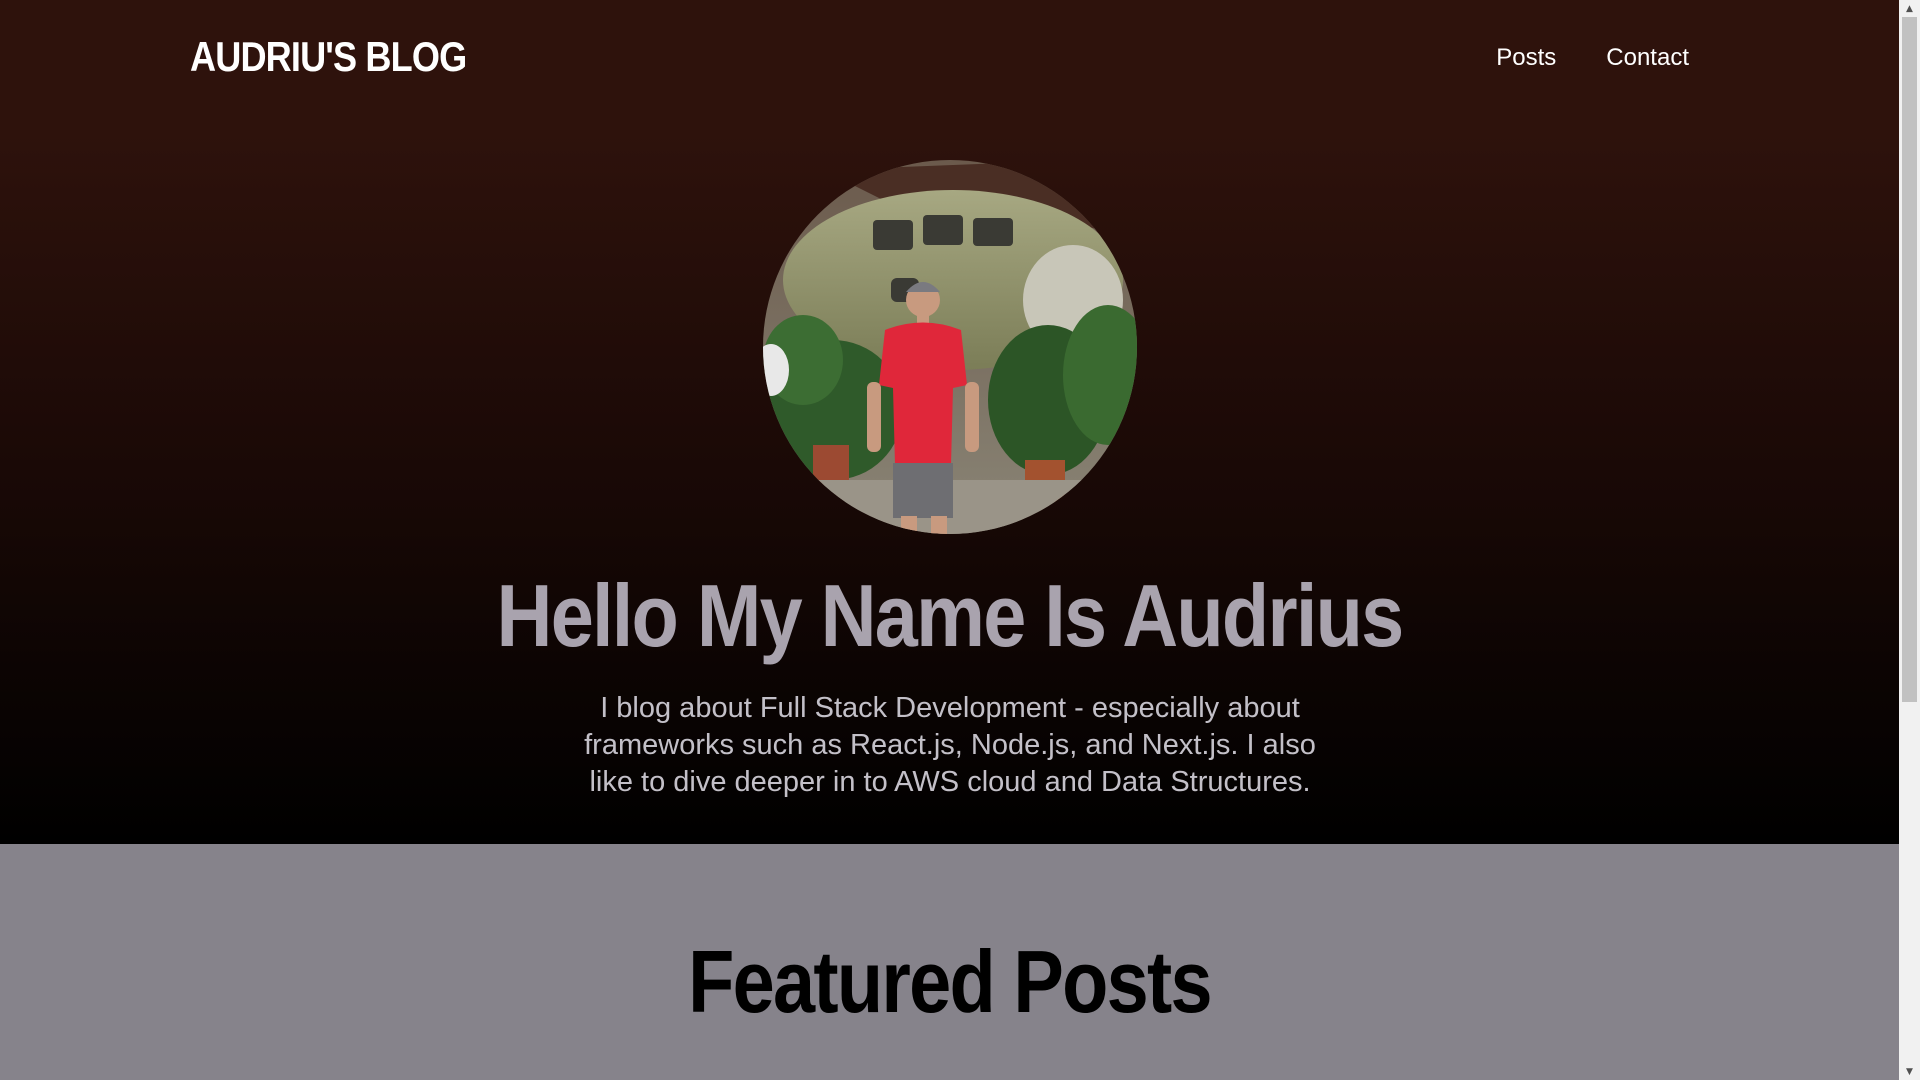 The height and width of the screenshot is (1080, 1920). I want to click on plant-pot, so click(831, 465).